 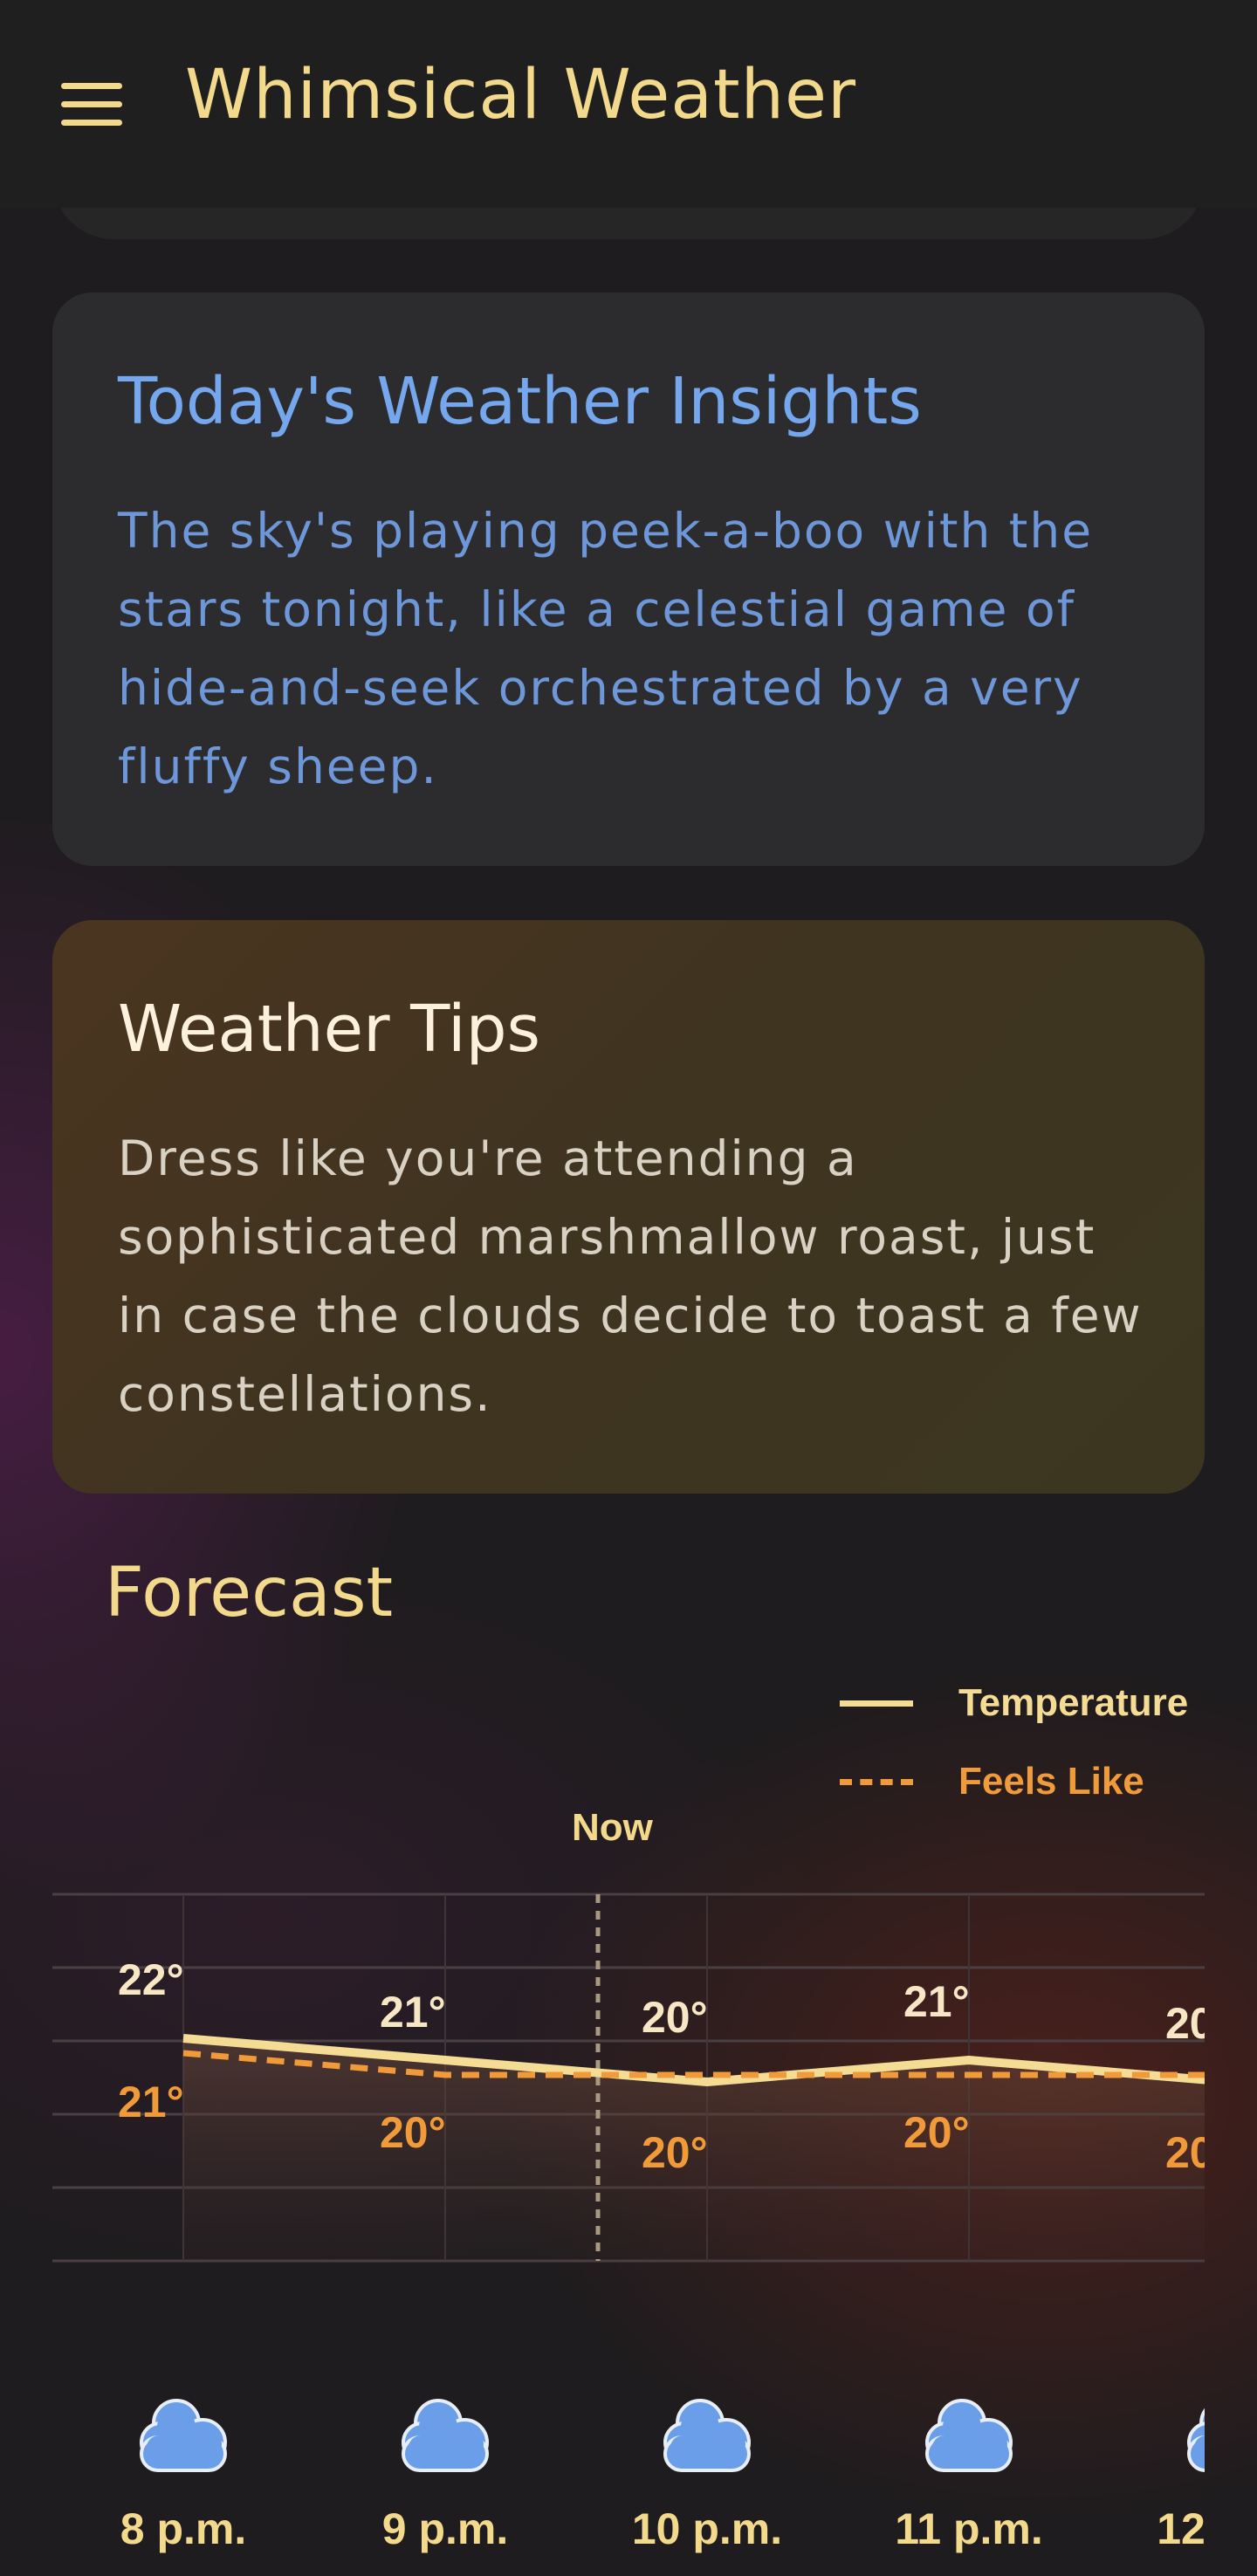 I want to click on feels-like-data-label: 21°, so click(x=151, y=2102).